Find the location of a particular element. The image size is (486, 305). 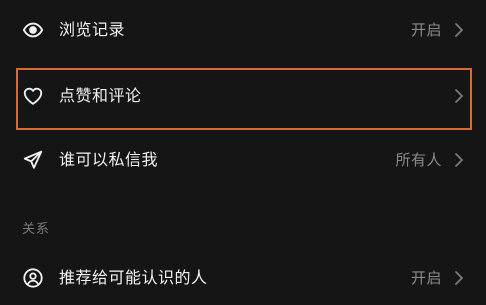

section-label-relations: 关系 is located at coordinates (36, 229).